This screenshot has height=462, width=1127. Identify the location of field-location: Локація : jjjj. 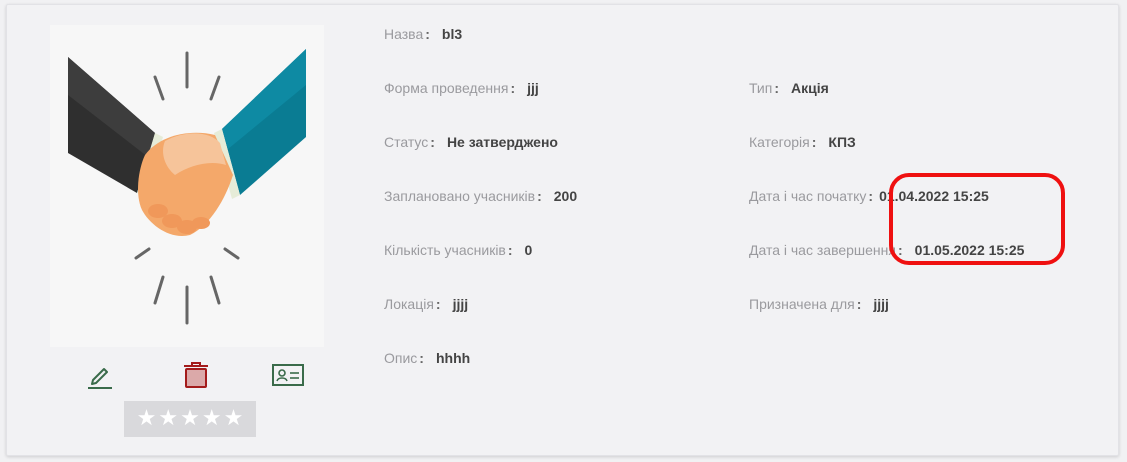
(426, 304).